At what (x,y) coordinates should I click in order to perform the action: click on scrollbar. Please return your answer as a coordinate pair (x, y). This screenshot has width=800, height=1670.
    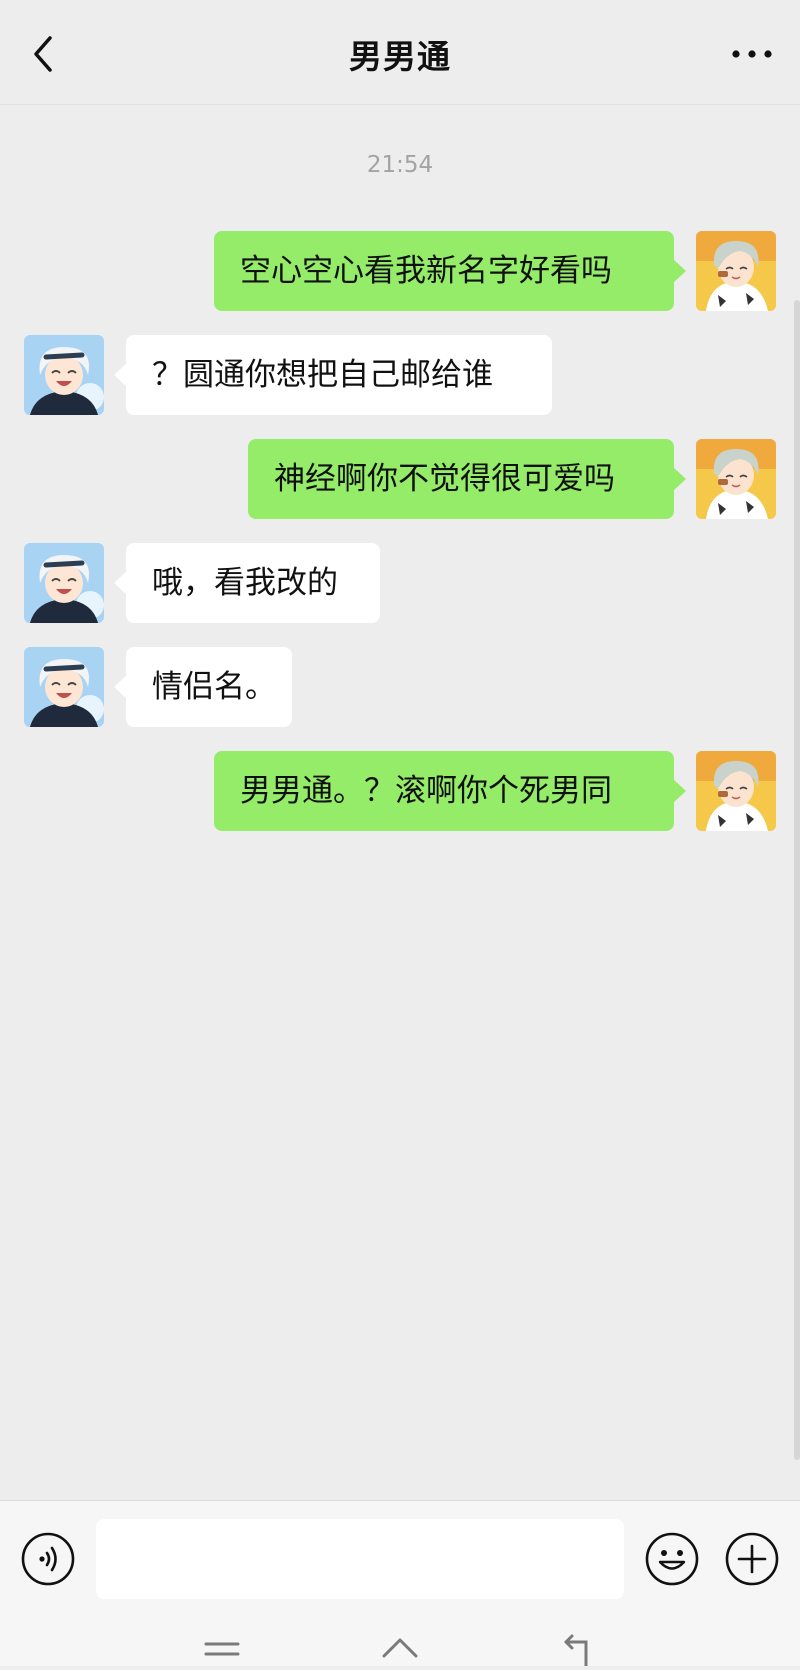
    Looking at the image, I should click on (797, 880).